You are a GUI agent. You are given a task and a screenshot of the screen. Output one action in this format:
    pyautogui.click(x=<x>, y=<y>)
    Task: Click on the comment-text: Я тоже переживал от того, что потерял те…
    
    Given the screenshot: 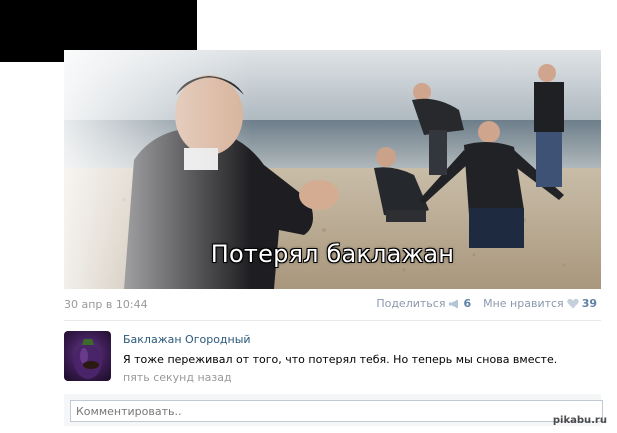 What is the action you would take?
    pyautogui.click(x=340, y=359)
    